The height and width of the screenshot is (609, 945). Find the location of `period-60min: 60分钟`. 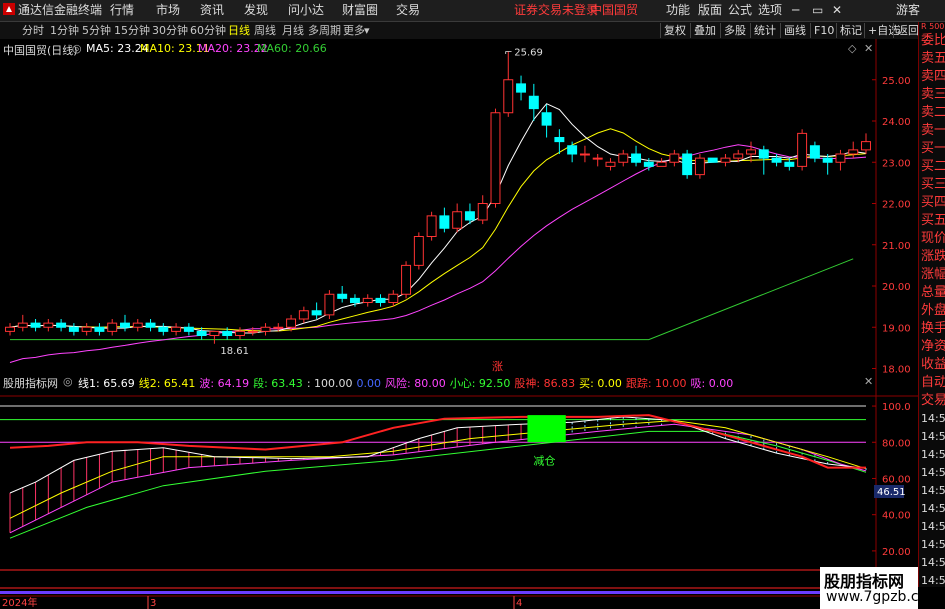

period-60min: 60分钟 is located at coordinates (208, 30).